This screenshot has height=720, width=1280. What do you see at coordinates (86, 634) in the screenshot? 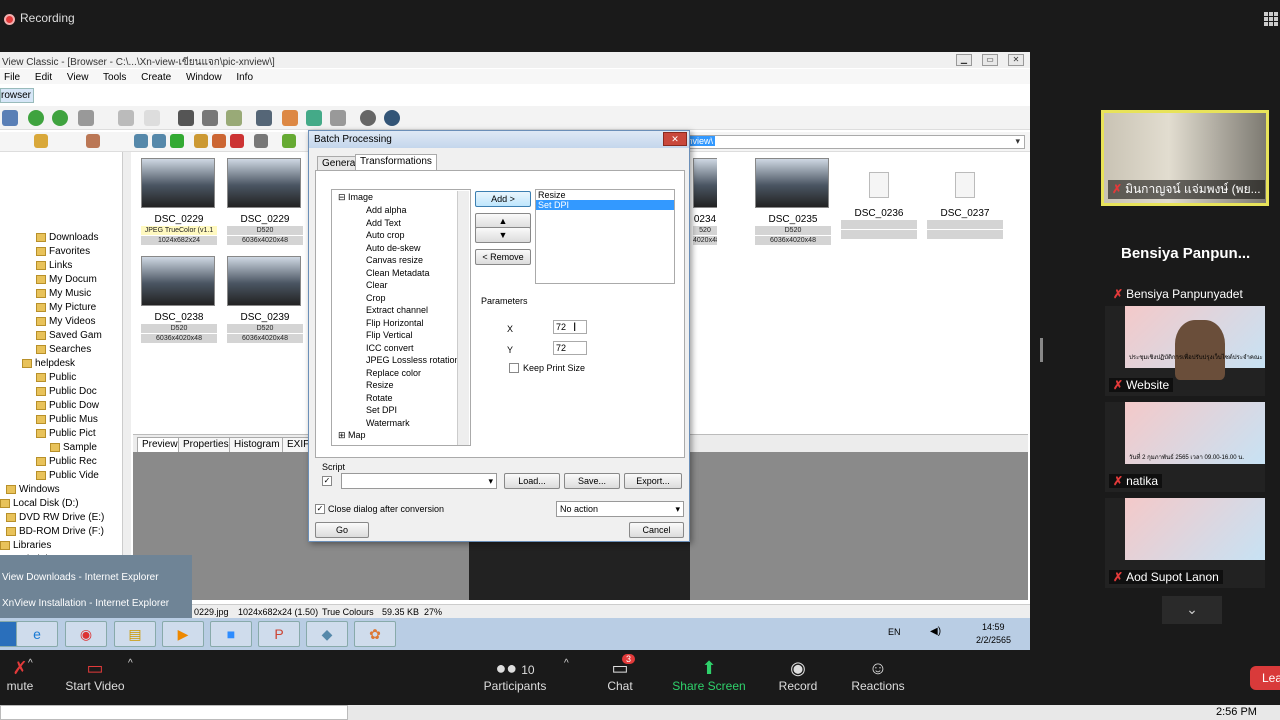
I see `chrome-icon: ◉` at bounding box center [86, 634].